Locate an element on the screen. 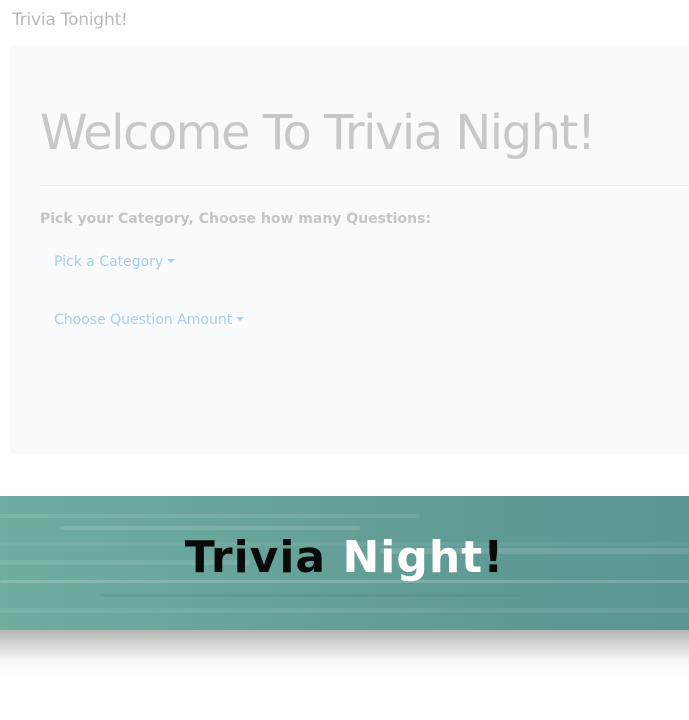  banner-title-trivia: Trivia is located at coordinates (263, 557).